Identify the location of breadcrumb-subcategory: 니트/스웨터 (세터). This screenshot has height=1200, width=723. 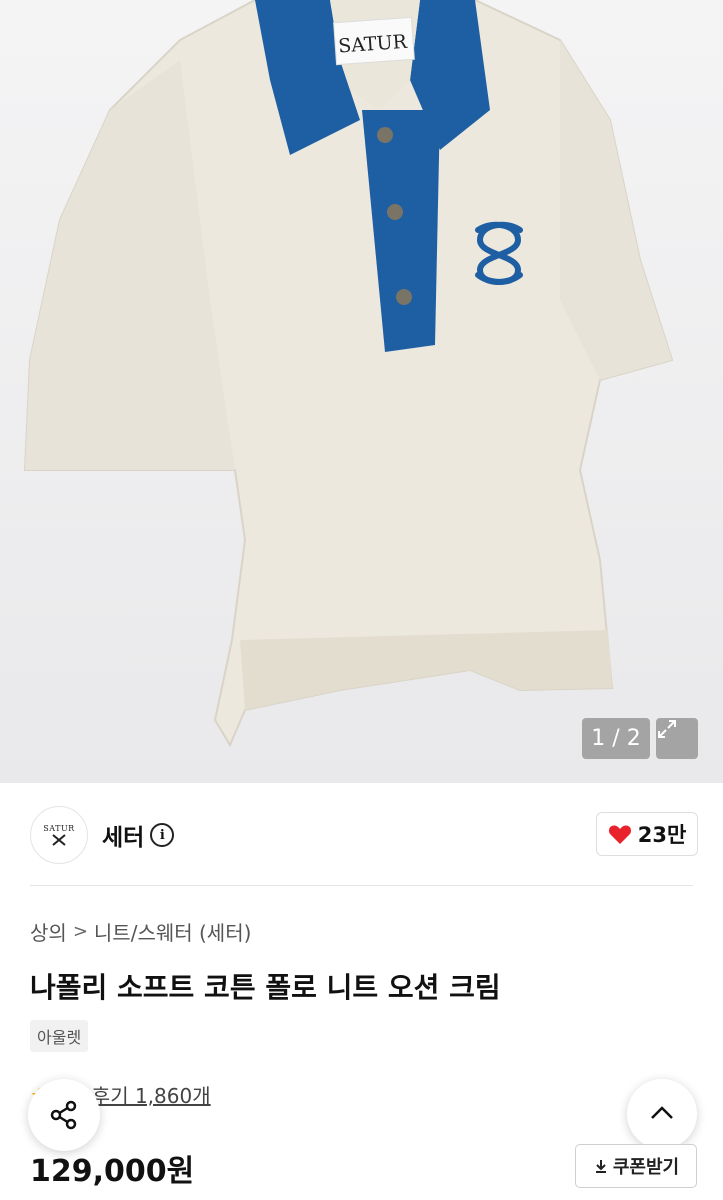
(173, 931).